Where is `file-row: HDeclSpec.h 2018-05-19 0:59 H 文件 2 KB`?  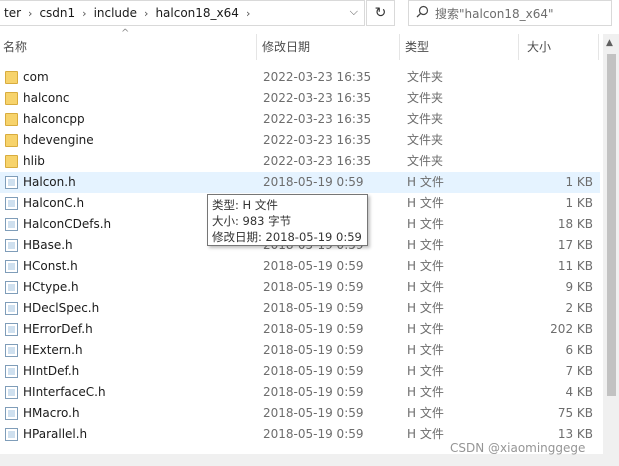 file-row: HDeclSpec.h 2018-05-19 0:59 H 文件 2 KB is located at coordinates (300, 308).